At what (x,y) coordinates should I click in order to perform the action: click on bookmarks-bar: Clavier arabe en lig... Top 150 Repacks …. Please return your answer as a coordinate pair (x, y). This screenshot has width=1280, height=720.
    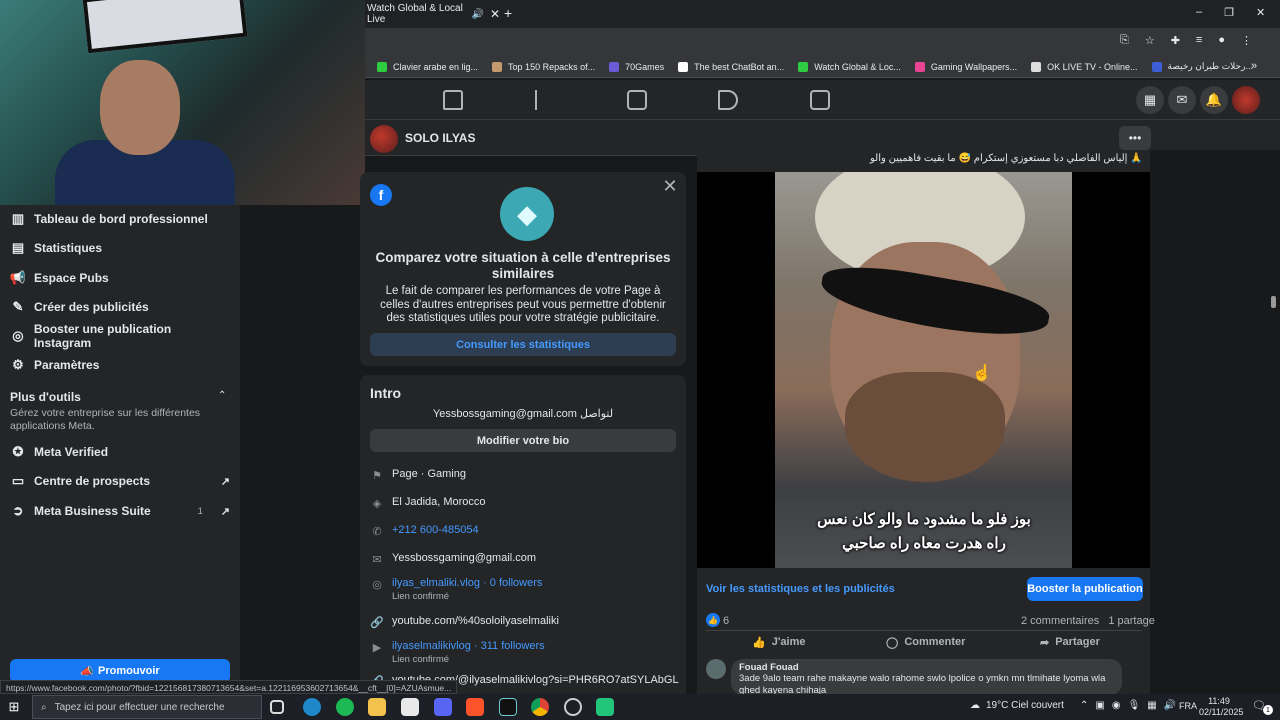
    Looking at the image, I should click on (822, 67).